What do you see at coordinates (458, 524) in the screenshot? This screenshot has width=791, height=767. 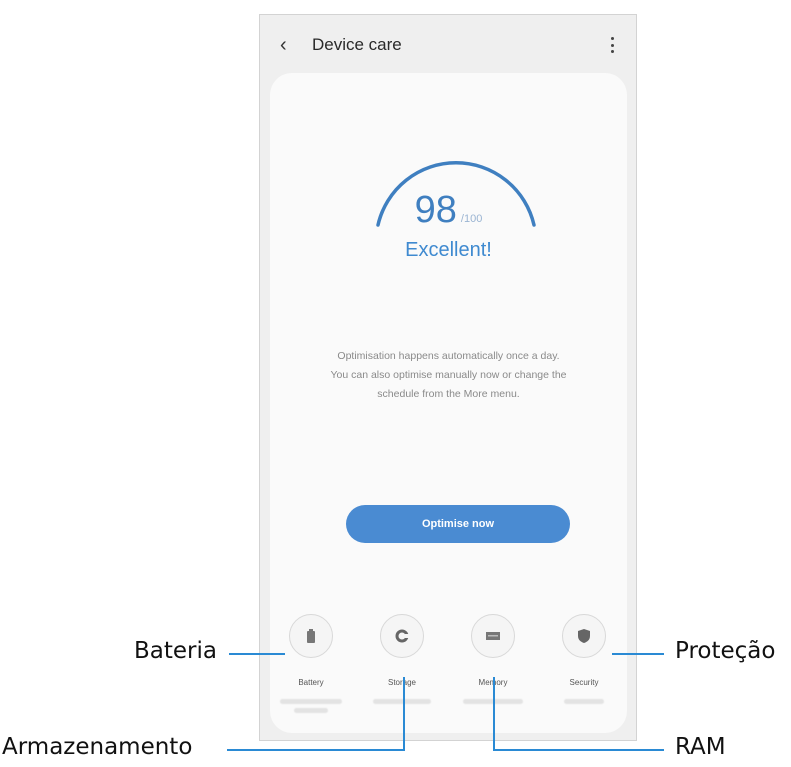 I see `optimise-now-button: Optimise now` at bounding box center [458, 524].